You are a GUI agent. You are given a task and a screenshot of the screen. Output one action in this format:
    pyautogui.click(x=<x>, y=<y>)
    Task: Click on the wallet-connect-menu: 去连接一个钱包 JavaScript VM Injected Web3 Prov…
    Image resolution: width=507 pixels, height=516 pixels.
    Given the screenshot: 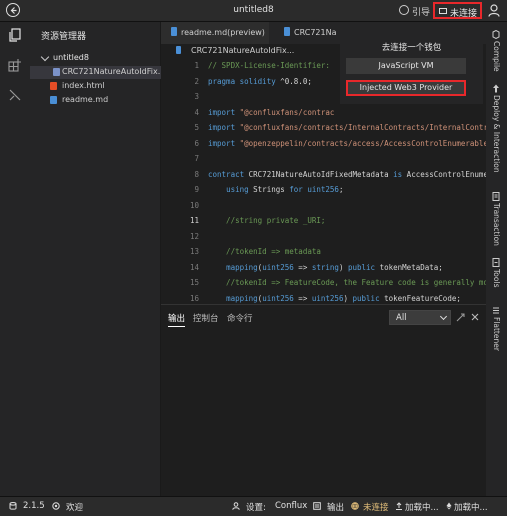 What is the action you would take?
    pyautogui.click(x=411, y=69)
    